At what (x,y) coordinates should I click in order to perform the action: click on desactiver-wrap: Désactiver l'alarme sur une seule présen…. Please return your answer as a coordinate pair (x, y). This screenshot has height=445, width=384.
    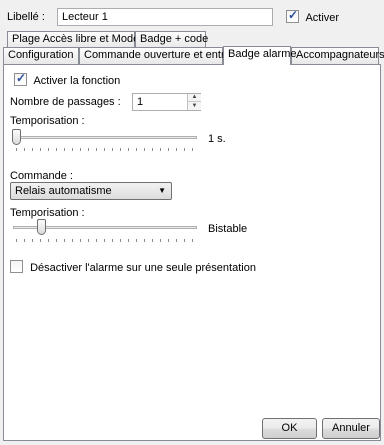
    Looking at the image, I should click on (133, 268).